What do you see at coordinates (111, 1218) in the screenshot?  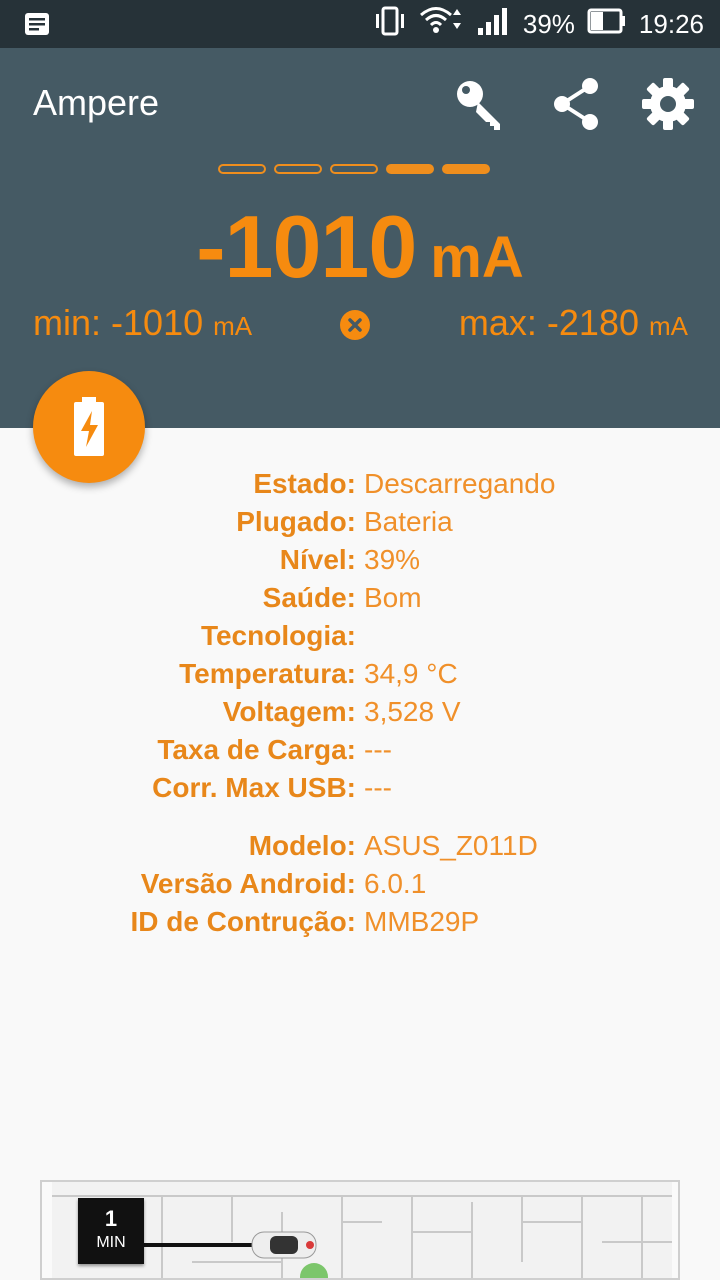 I see `ad-timer-number: 1` at bounding box center [111, 1218].